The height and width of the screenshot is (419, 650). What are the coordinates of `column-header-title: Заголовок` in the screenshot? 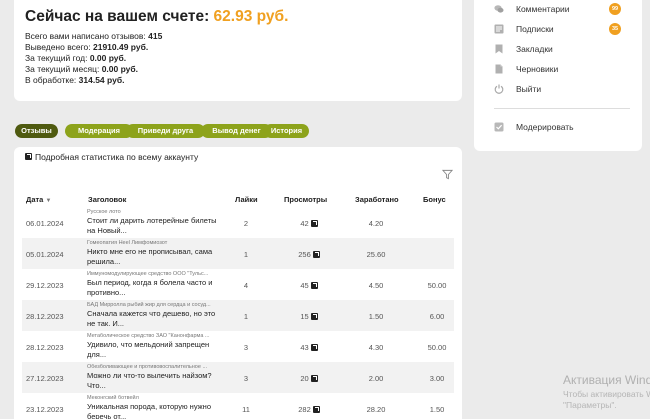 It's located at (107, 199).